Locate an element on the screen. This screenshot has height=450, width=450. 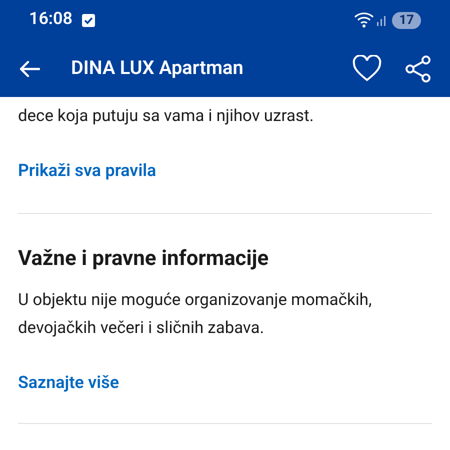
signal-icon is located at coordinates (382, 20).